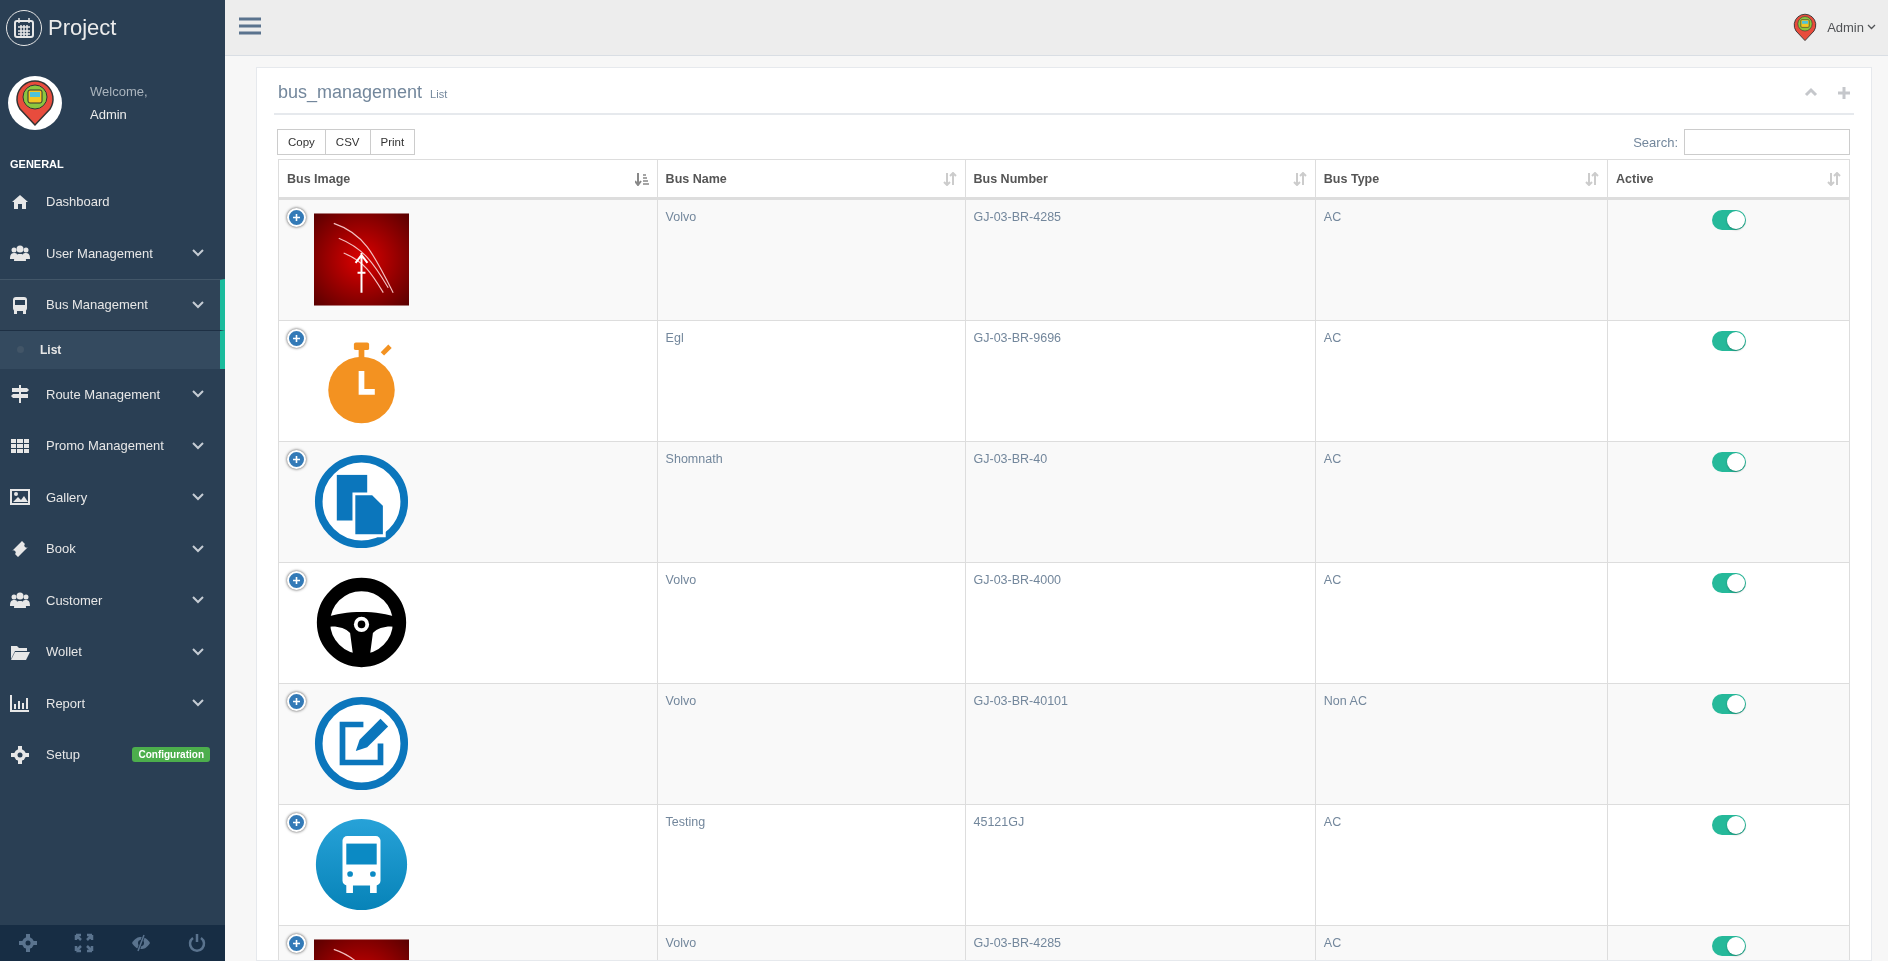 The width and height of the screenshot is (1888, 961). Describe the element at coordinates (1140, 381) in the screenshot. I see `table-cell: GJ-03-BR-9696` at that location.